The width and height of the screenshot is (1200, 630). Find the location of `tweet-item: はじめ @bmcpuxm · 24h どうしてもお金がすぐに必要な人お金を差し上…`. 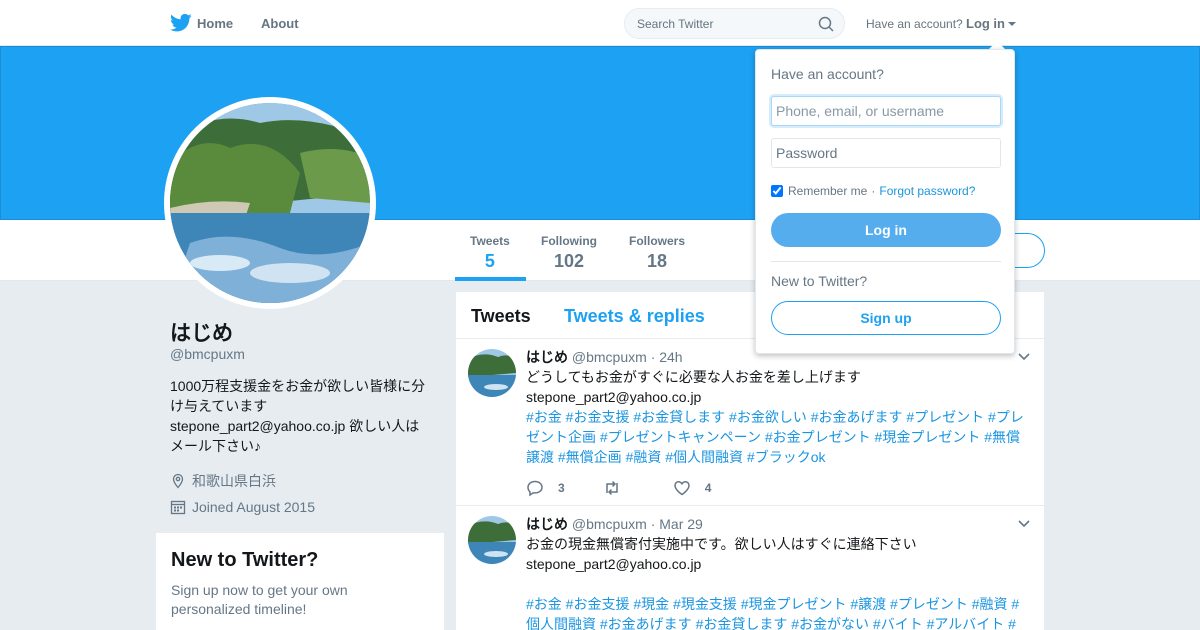

tweet-item: はじめ @bmcpuxm · 24h どうしてもお金がすぐに必要な人お金を差し上… is located at coordinates (750, 422).